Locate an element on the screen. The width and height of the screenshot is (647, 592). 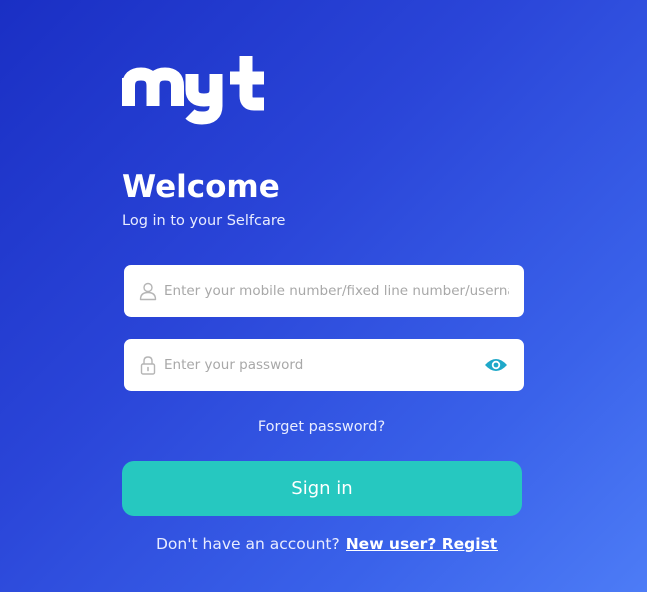
eye-icon is located at coordinates (496, 365).